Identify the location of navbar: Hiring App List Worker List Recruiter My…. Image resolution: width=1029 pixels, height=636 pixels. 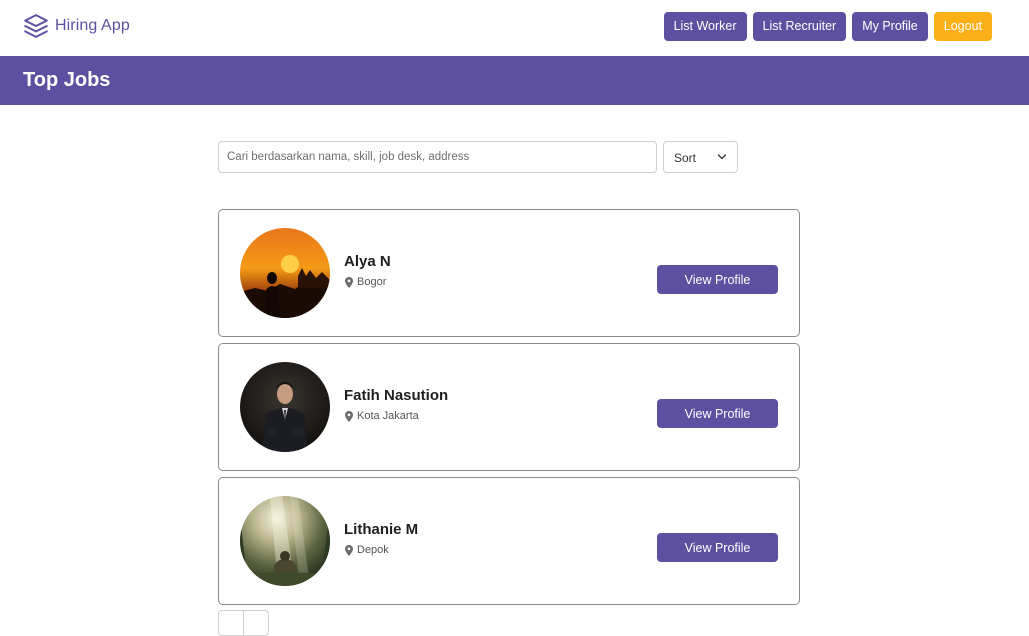
(514, 28).